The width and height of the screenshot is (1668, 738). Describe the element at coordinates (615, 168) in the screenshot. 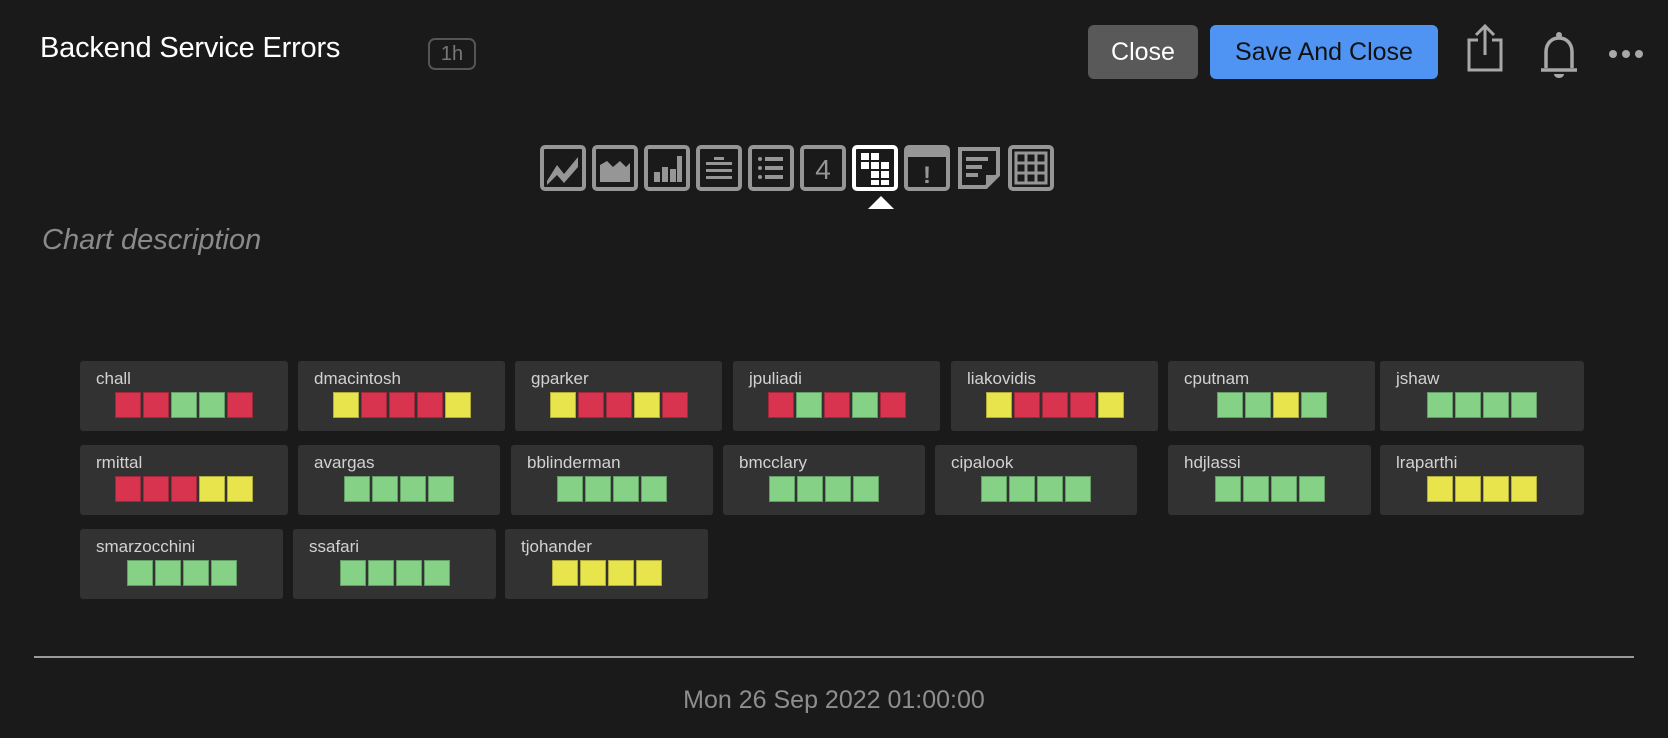

I see `area-chart-icon` at that location.